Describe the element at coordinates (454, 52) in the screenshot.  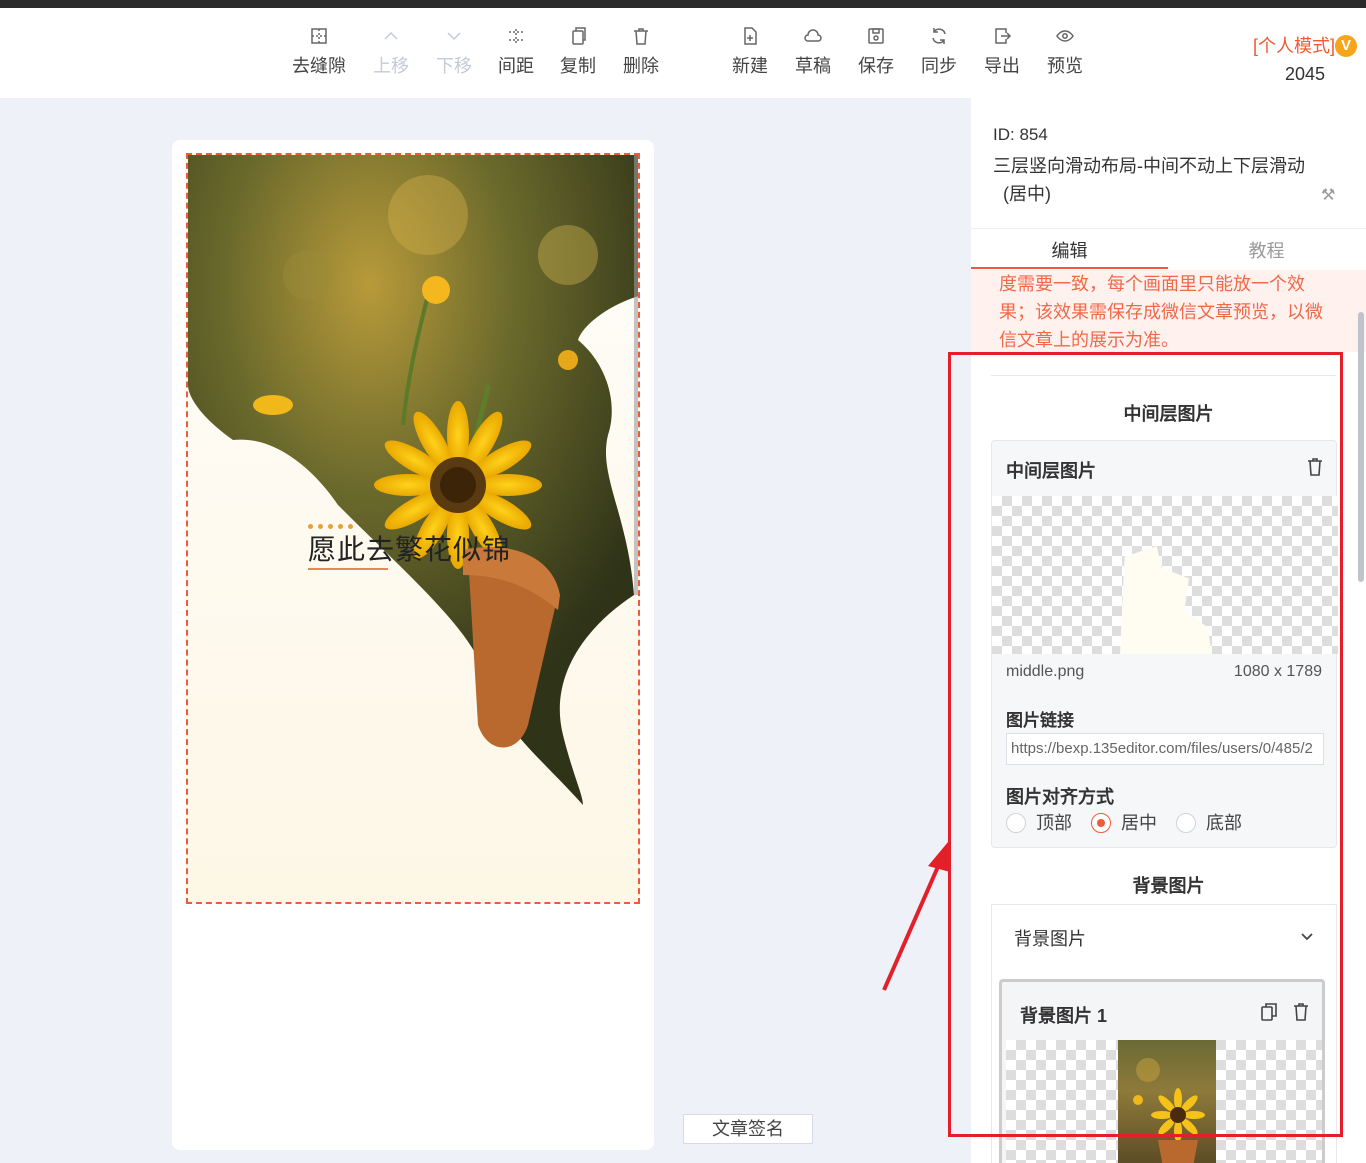
I see `move-down-button: 下移` at that location.